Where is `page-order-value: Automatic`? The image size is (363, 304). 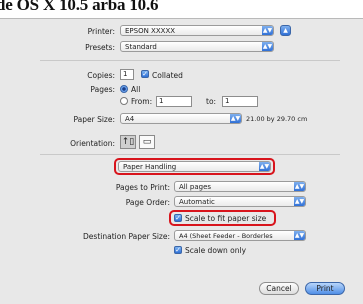
page-order-value: Automatic is located at coordinates (197, 202).